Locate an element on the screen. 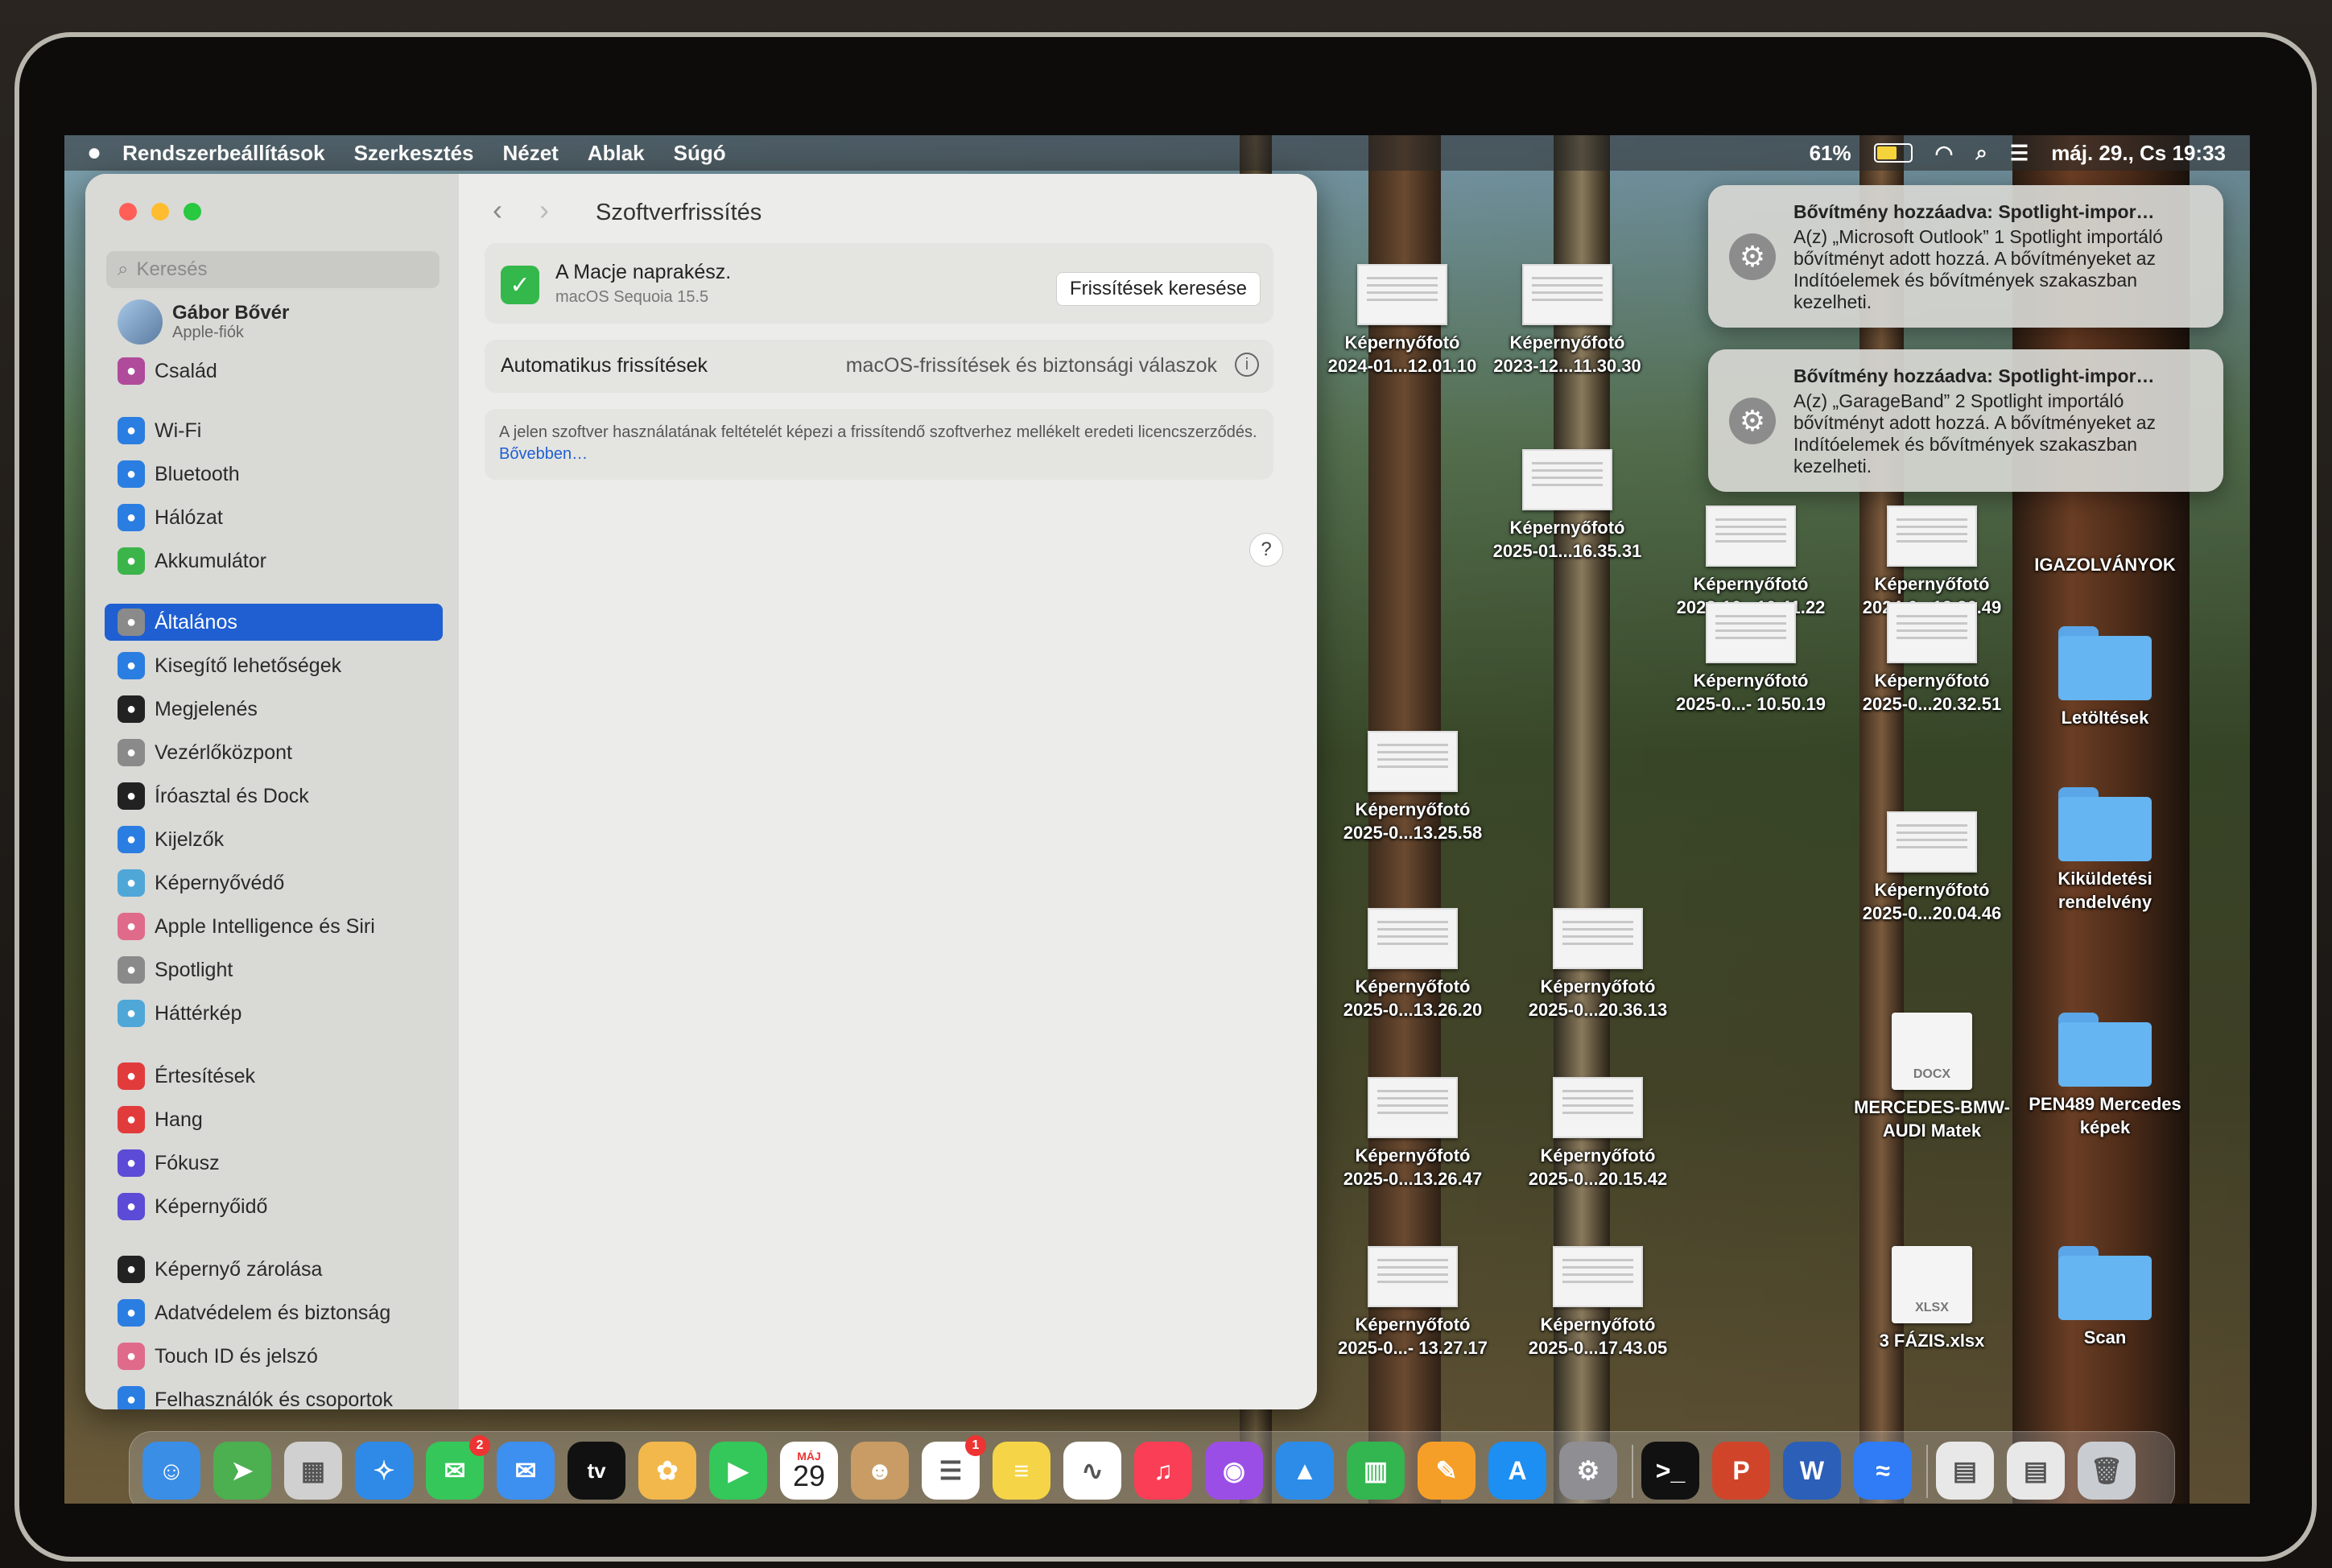 Image resolution: width=2332 pixels, height=1568 pixels. sidebar-item: ● Képernyőidő is located at coordinates (274, 1206).